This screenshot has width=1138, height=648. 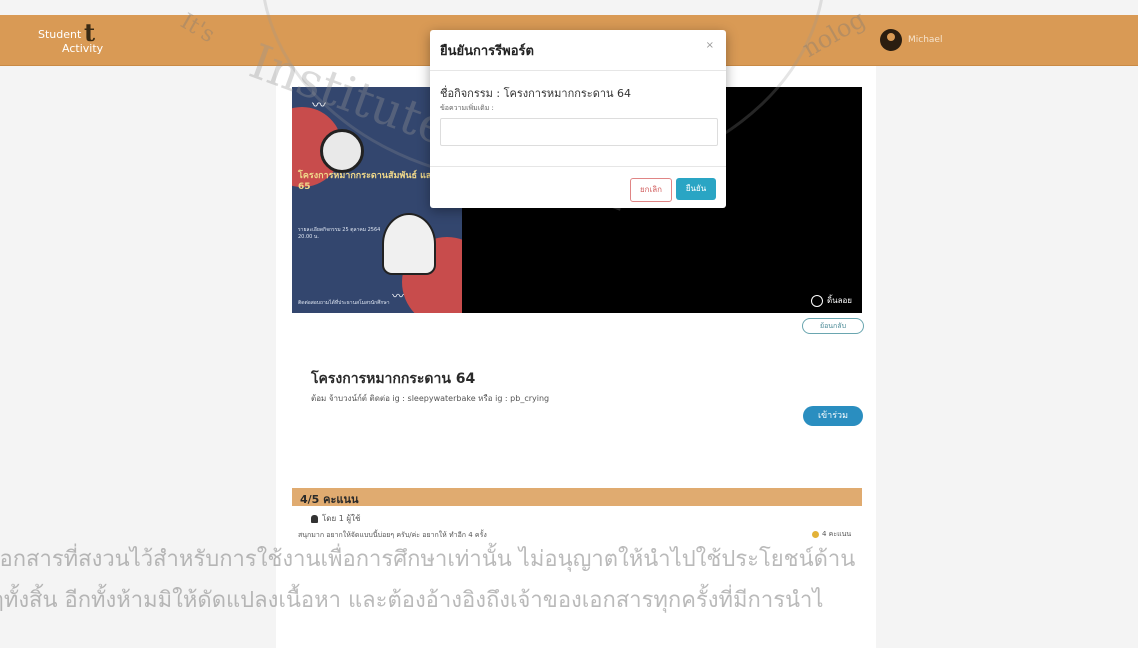 What do you see at coordinates (344, 303) in the screenshot?
I see `poster-footer: ติดต่อสอบถามได้ที่ประธานสโมสรนักศึกษา` at bounding box center [344, 303].